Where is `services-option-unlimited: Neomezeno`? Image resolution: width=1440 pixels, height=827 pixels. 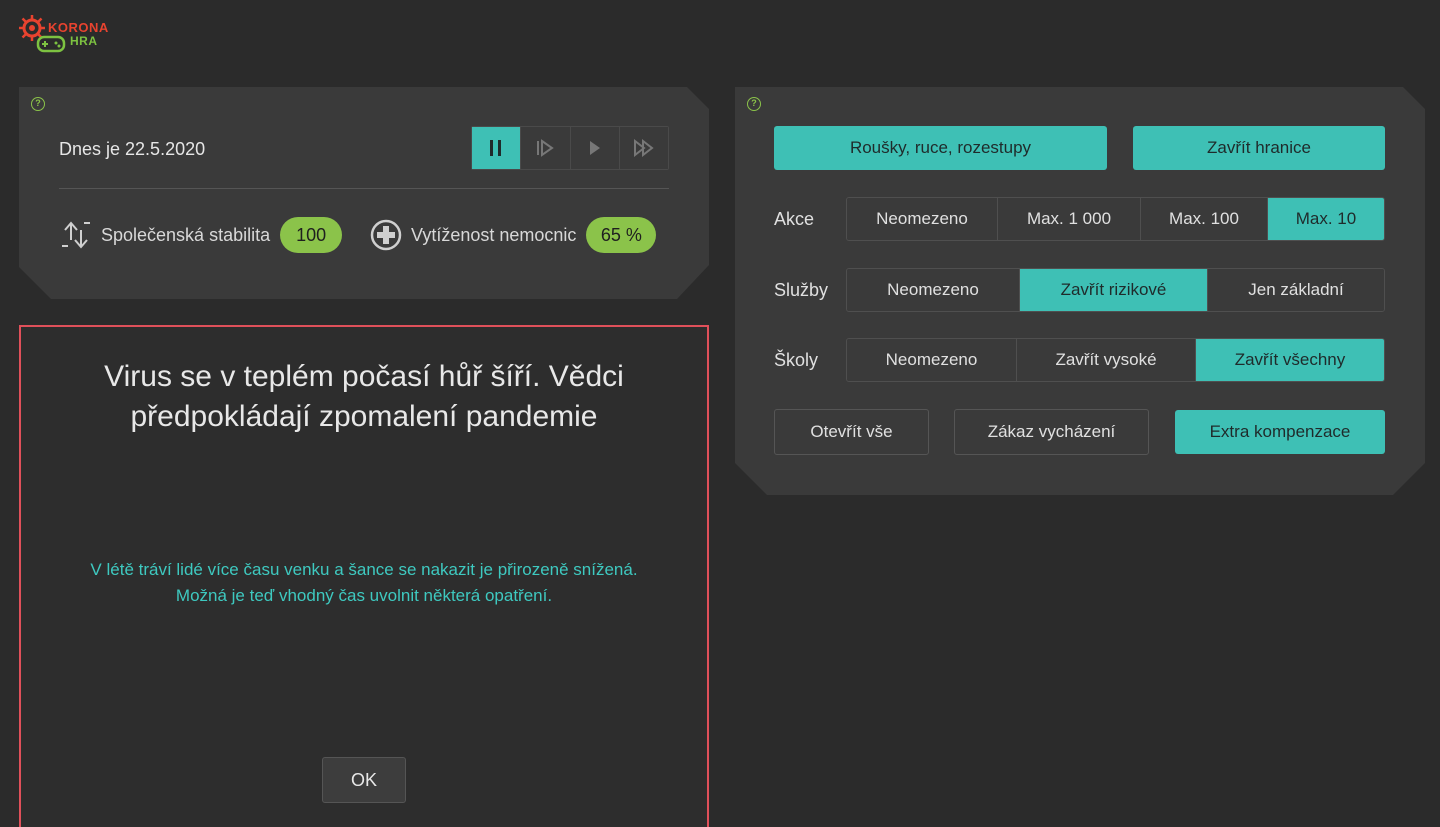 services-option-unlimited: Neomezeno is located at coordinates (933, 290).